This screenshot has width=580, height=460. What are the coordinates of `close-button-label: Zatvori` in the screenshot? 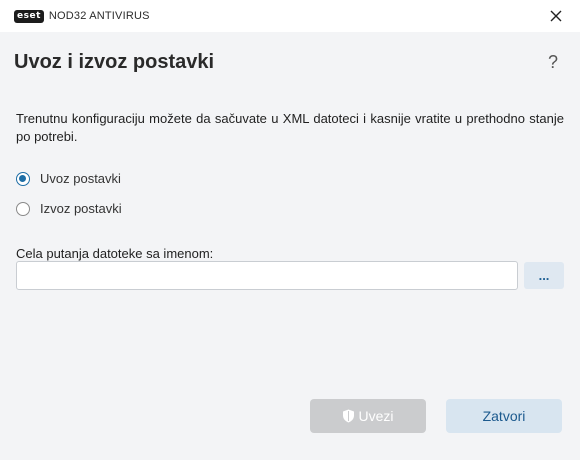 It's located at (504, 416).